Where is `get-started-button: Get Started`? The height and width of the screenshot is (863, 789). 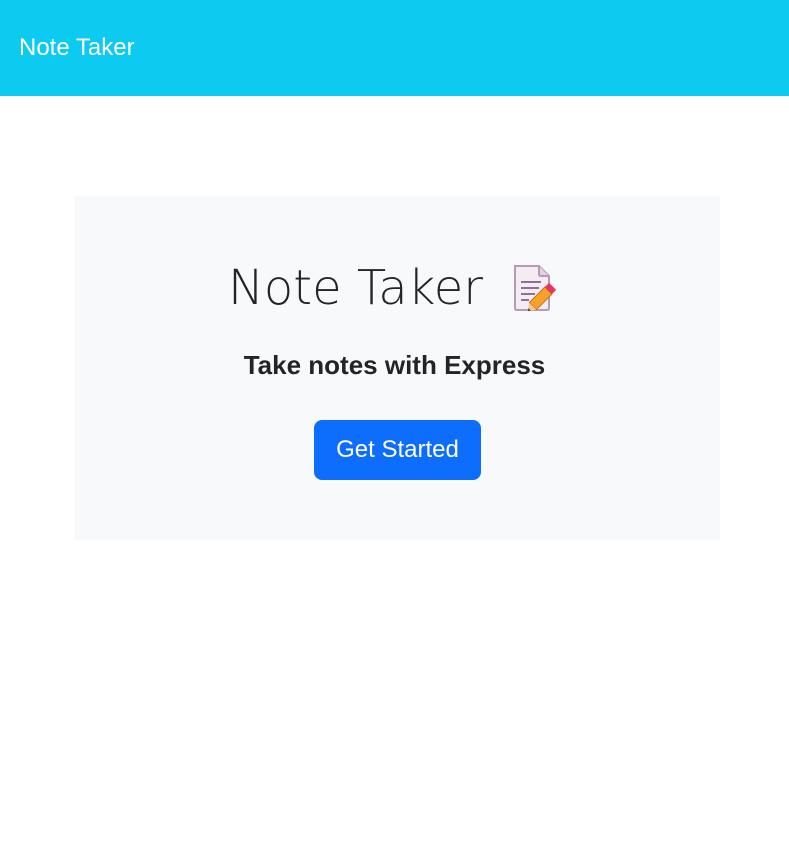
get-started-button: Get Started is located at coordinates (397, 450).